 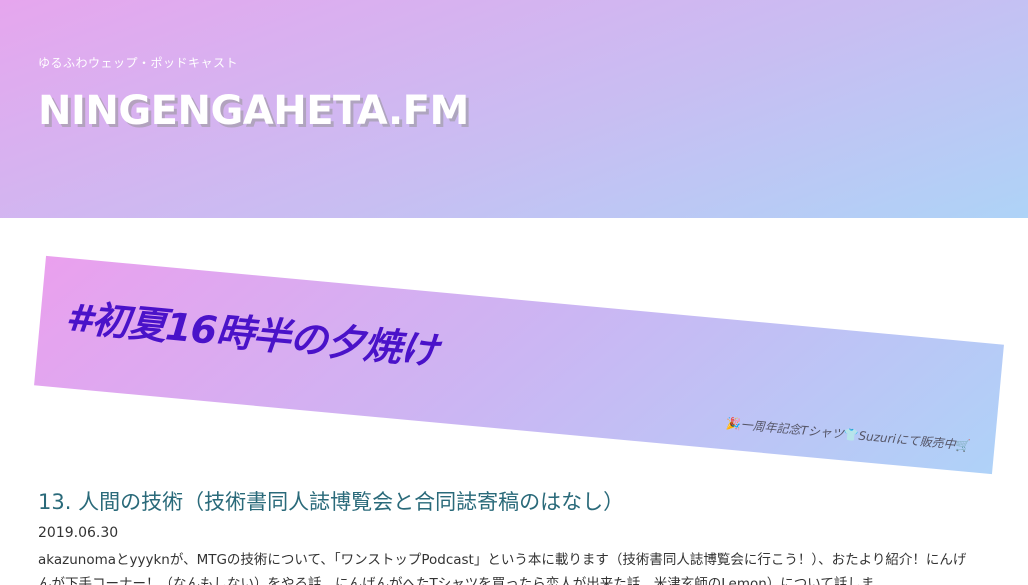 What do you see at coordinates (963, 445) in the screenshot?
I see `shopping-cart-icon: 🛒` at bounding box center [963, 445].